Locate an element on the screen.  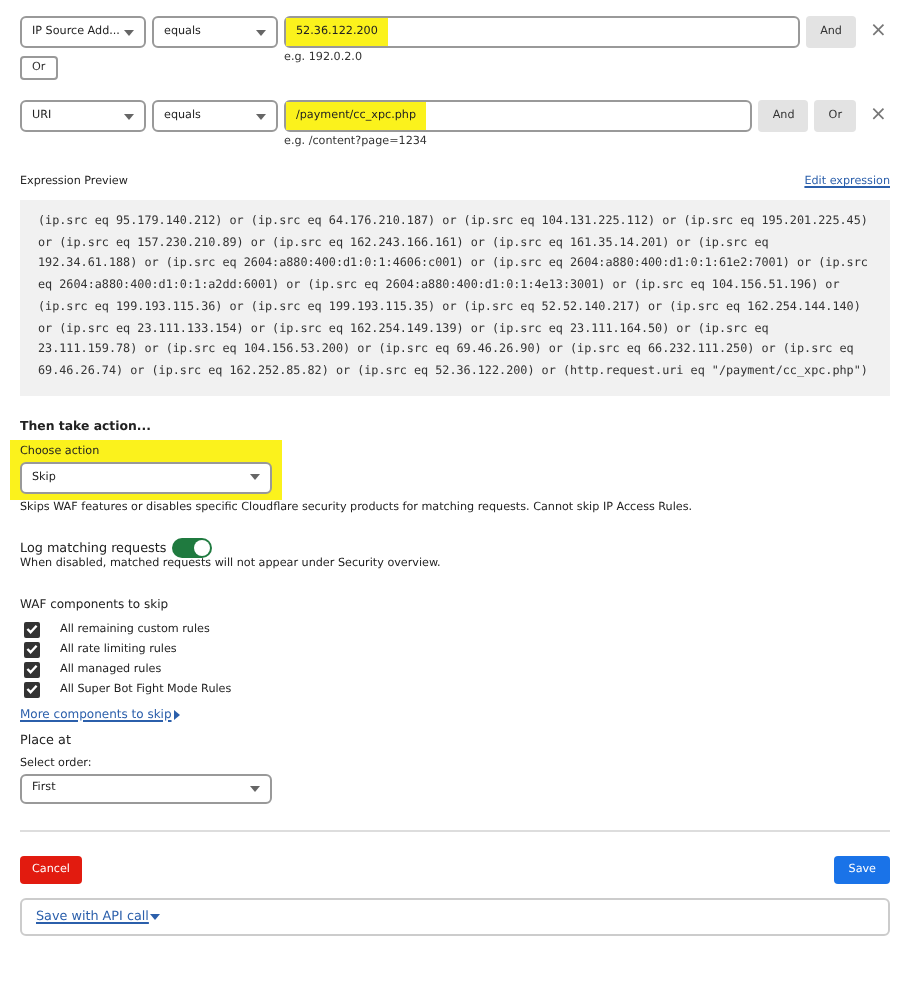
toggle-switch is located at coordinates (192, 547).